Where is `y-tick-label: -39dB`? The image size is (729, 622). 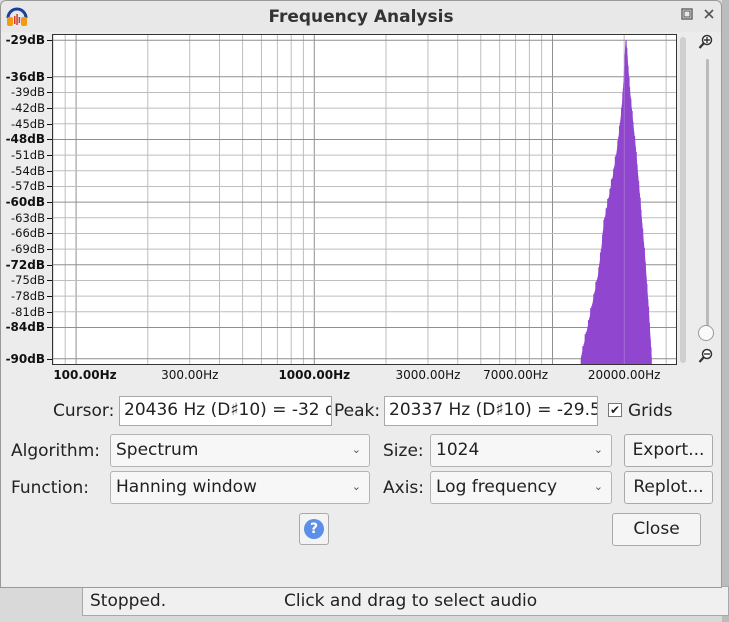
y-tick-label: -39dB is located at coordinates (28, 92).